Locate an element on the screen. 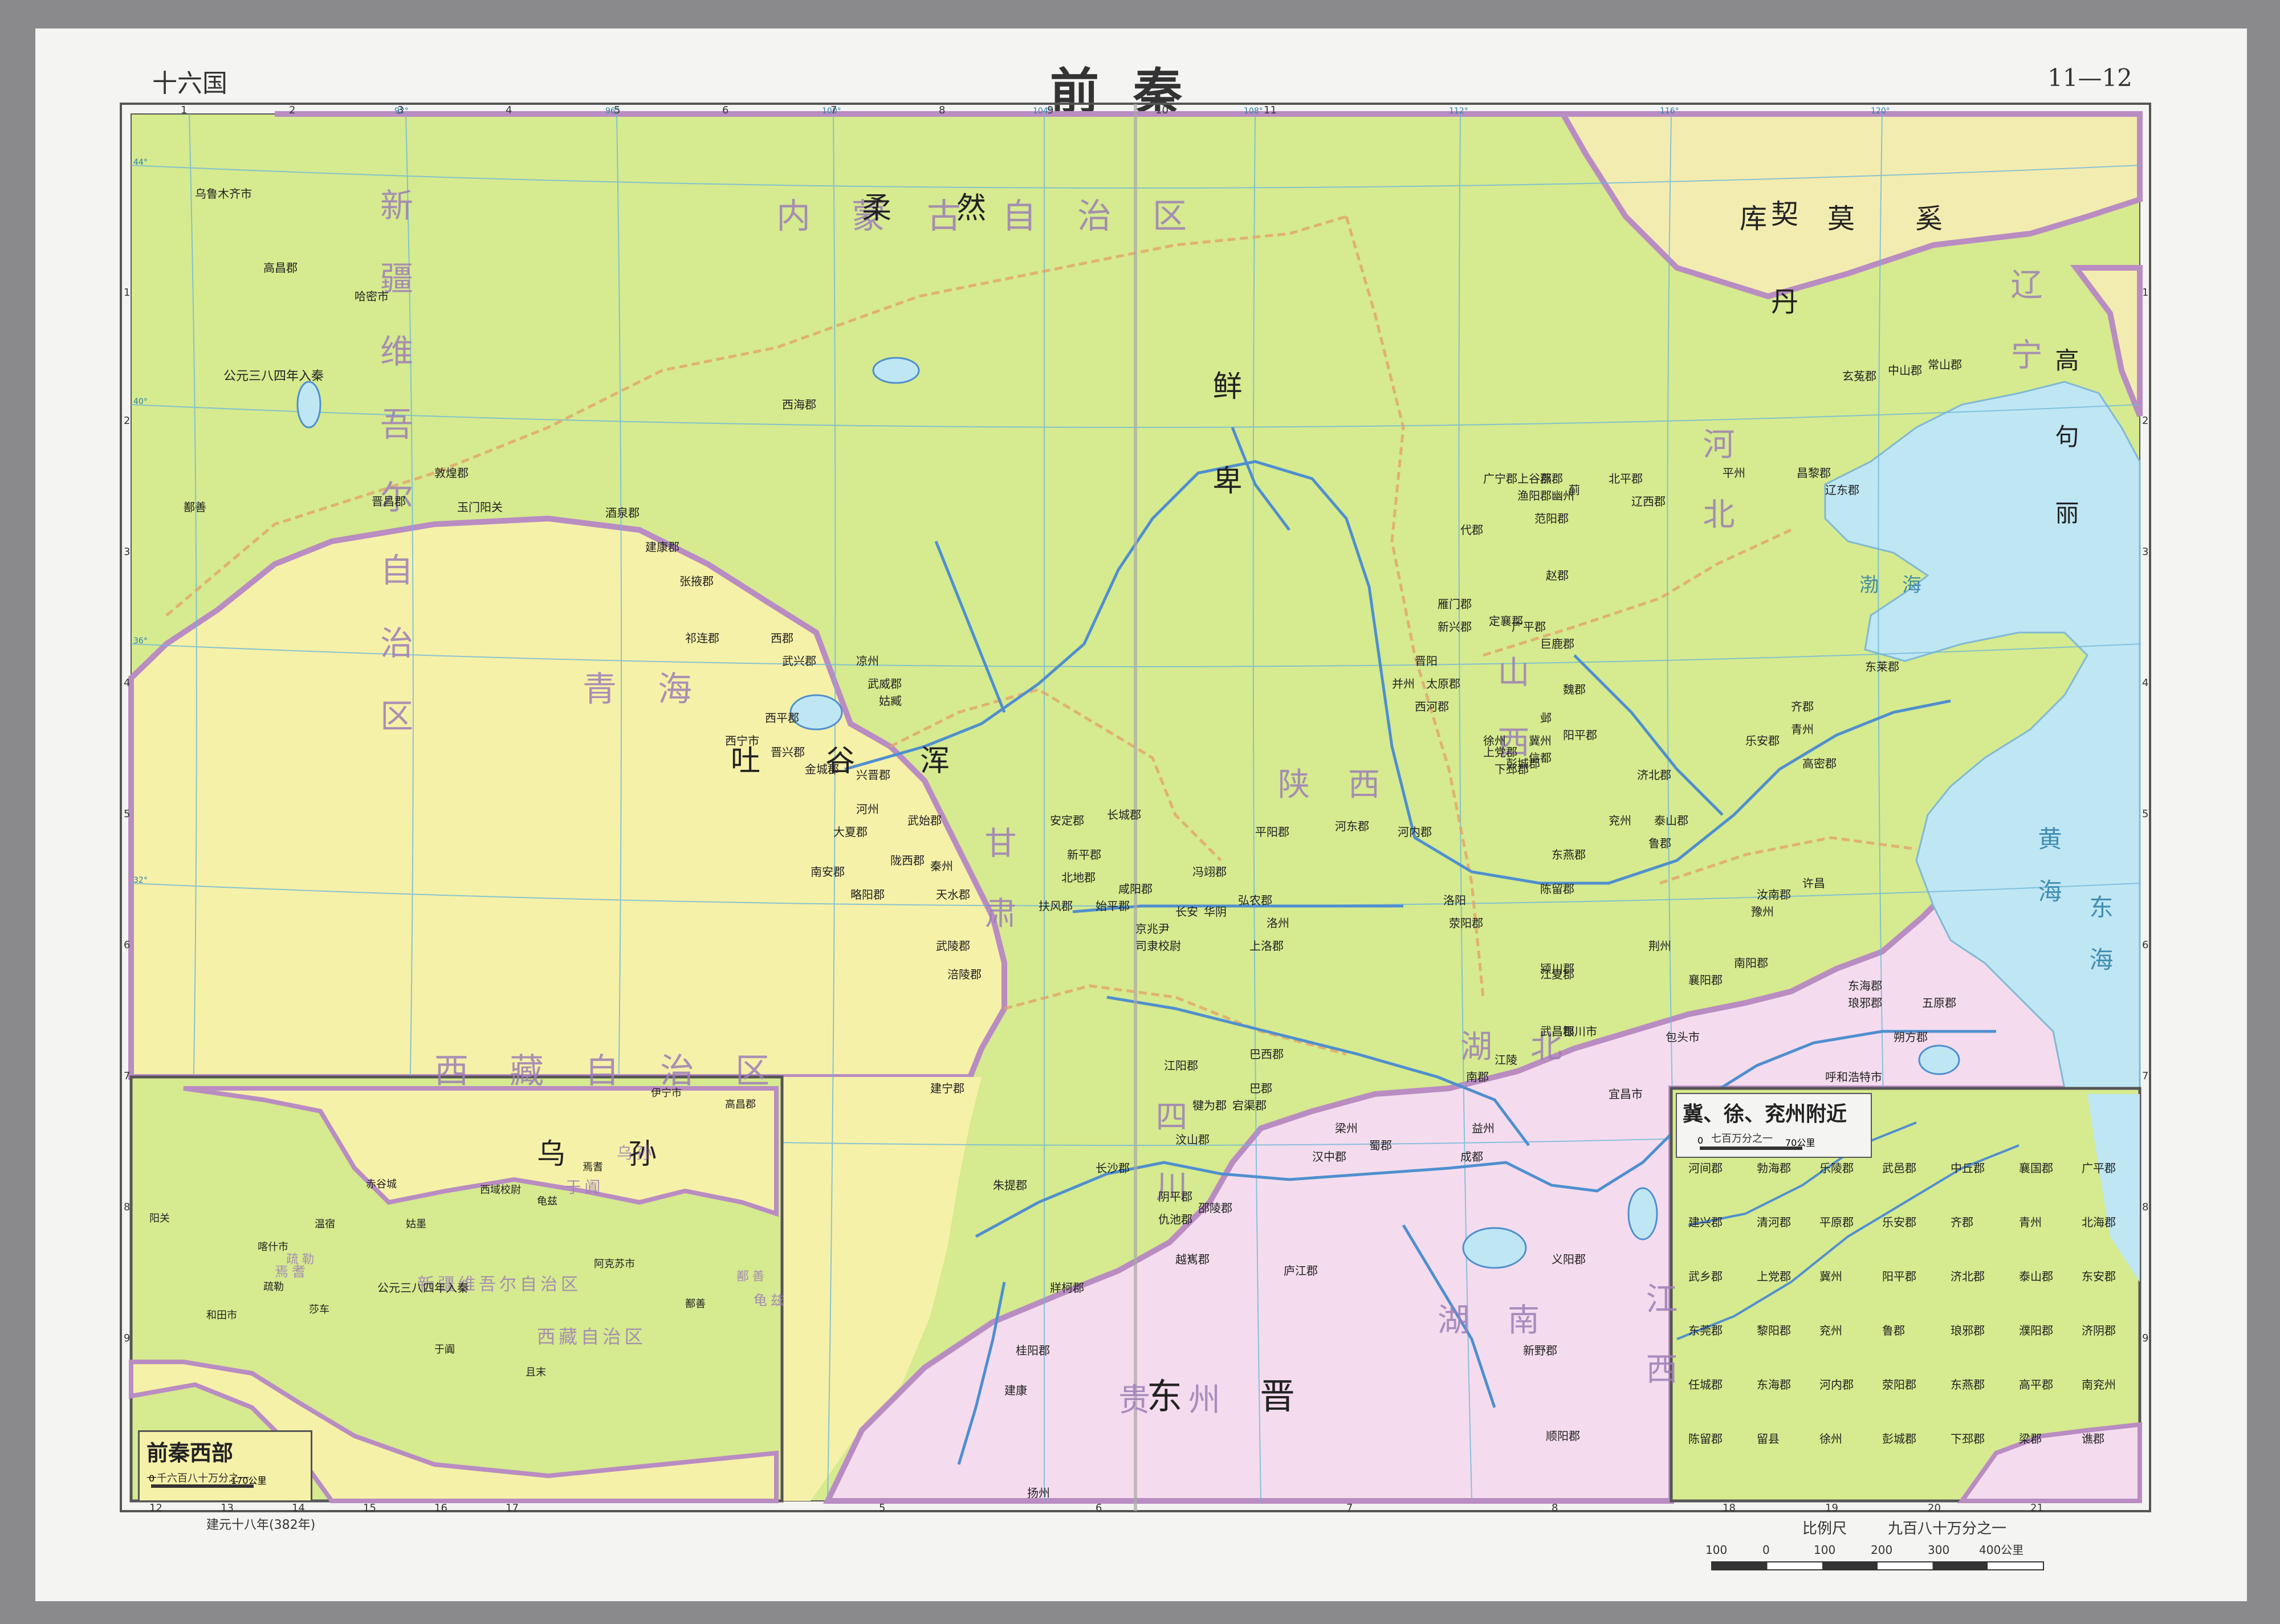 The height and width of the screenshot is (1624, 2280). place-label-17: 姑臧 is located at coordinates (890, 701).